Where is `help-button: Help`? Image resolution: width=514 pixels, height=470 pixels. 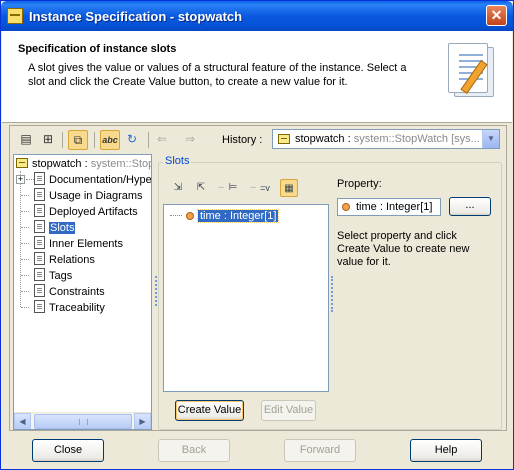 help-button: Help is located at coordinates (446, 450).